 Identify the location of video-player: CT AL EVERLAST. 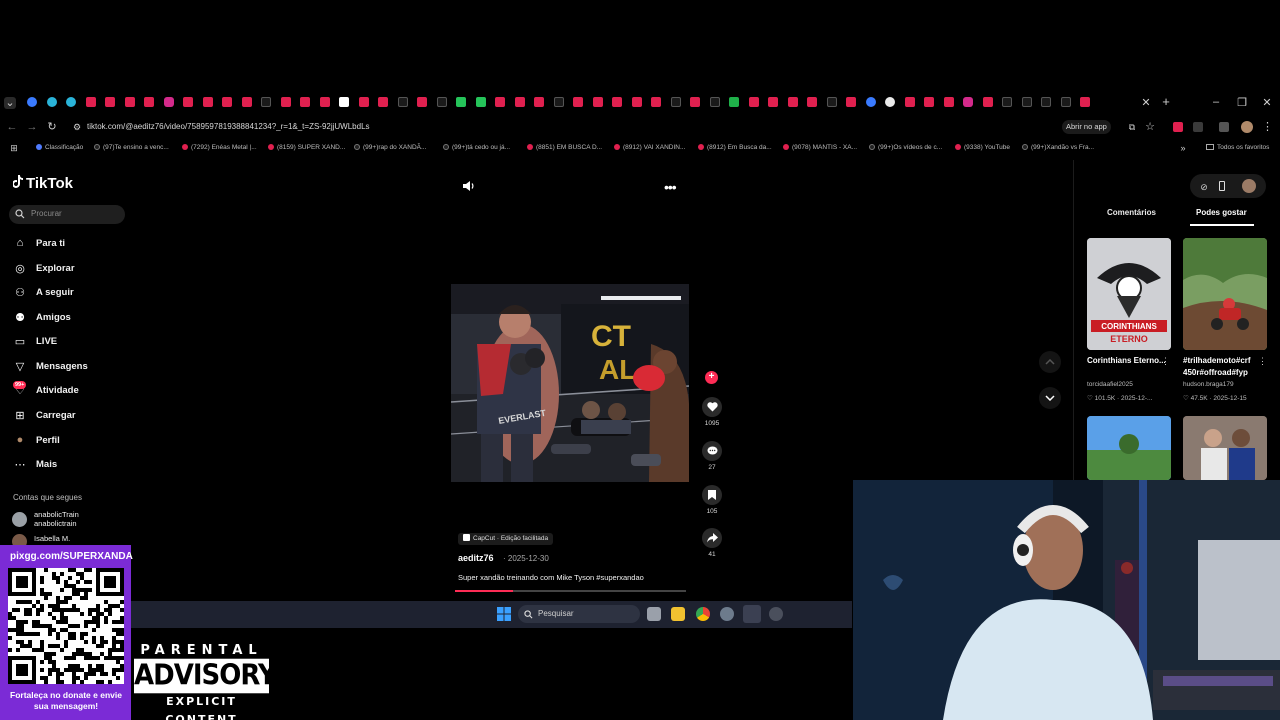
(570, 383).